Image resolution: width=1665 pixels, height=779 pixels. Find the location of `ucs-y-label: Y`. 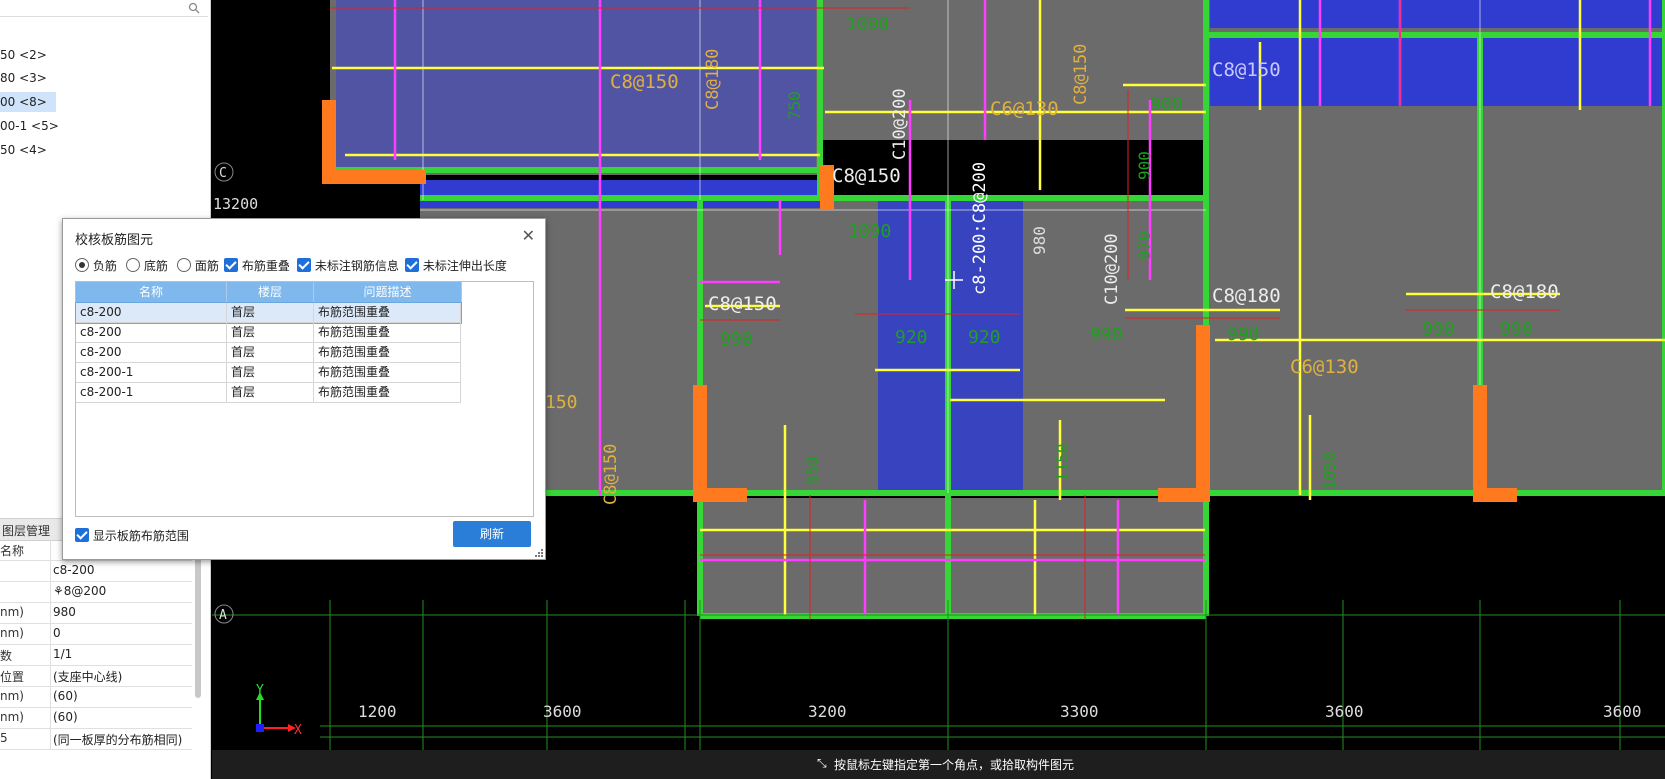

ucs-y-label: Y is located at coordinates (260, 690).